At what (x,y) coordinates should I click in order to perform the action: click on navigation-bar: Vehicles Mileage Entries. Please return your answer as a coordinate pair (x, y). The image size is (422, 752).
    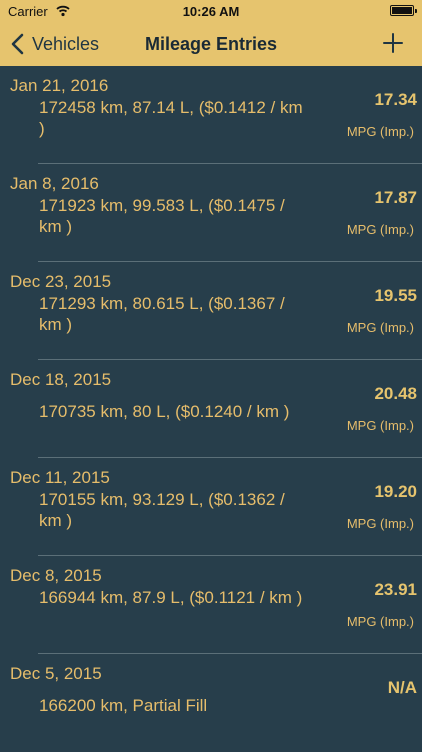
    Looking at the image, I should click on (211, 44).